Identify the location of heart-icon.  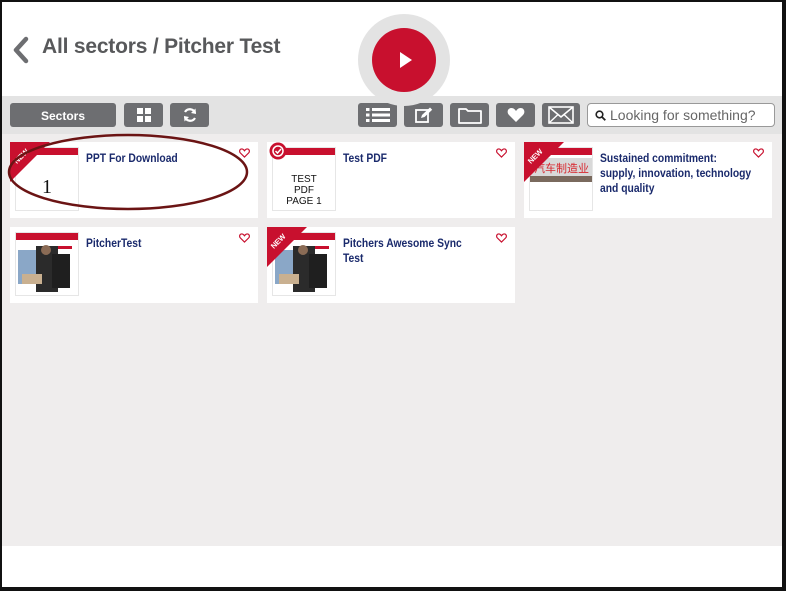
(515, 115).